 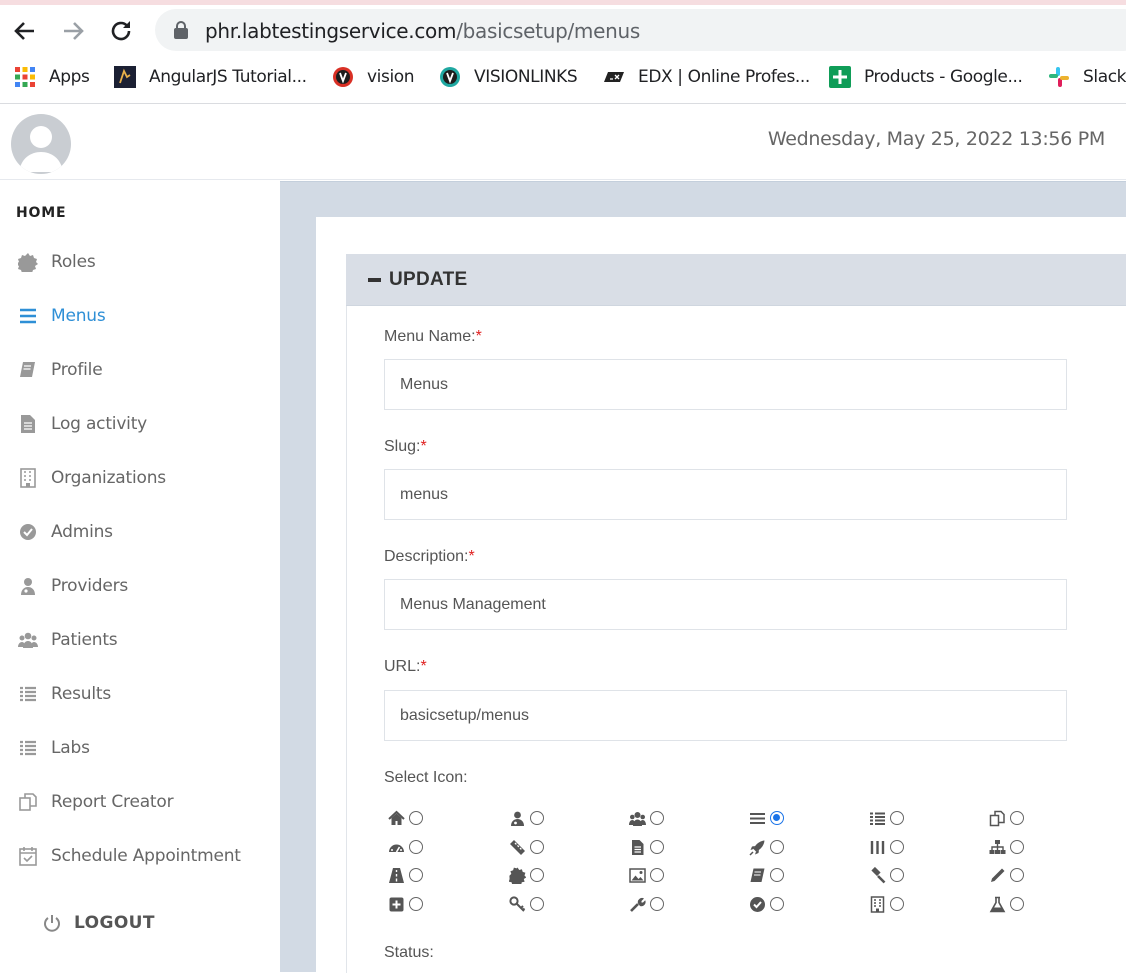 What do you see at coordinates (405, 818) in the screenshot?
I see `icon-option-home` at bounding box center [405, 818].